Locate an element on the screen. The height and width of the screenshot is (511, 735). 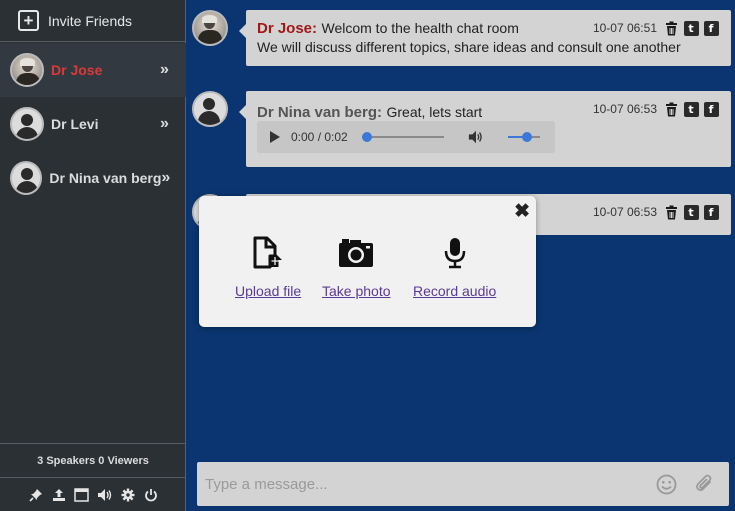
gear-icon is located at coordinates (127, 494).